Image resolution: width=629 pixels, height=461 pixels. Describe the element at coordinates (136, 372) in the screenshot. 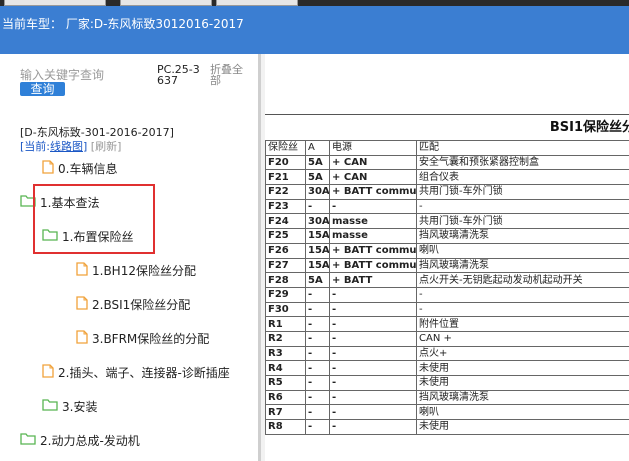

I see `tree-item: 2.插头、端子、连接器-诊断插座` at that location.